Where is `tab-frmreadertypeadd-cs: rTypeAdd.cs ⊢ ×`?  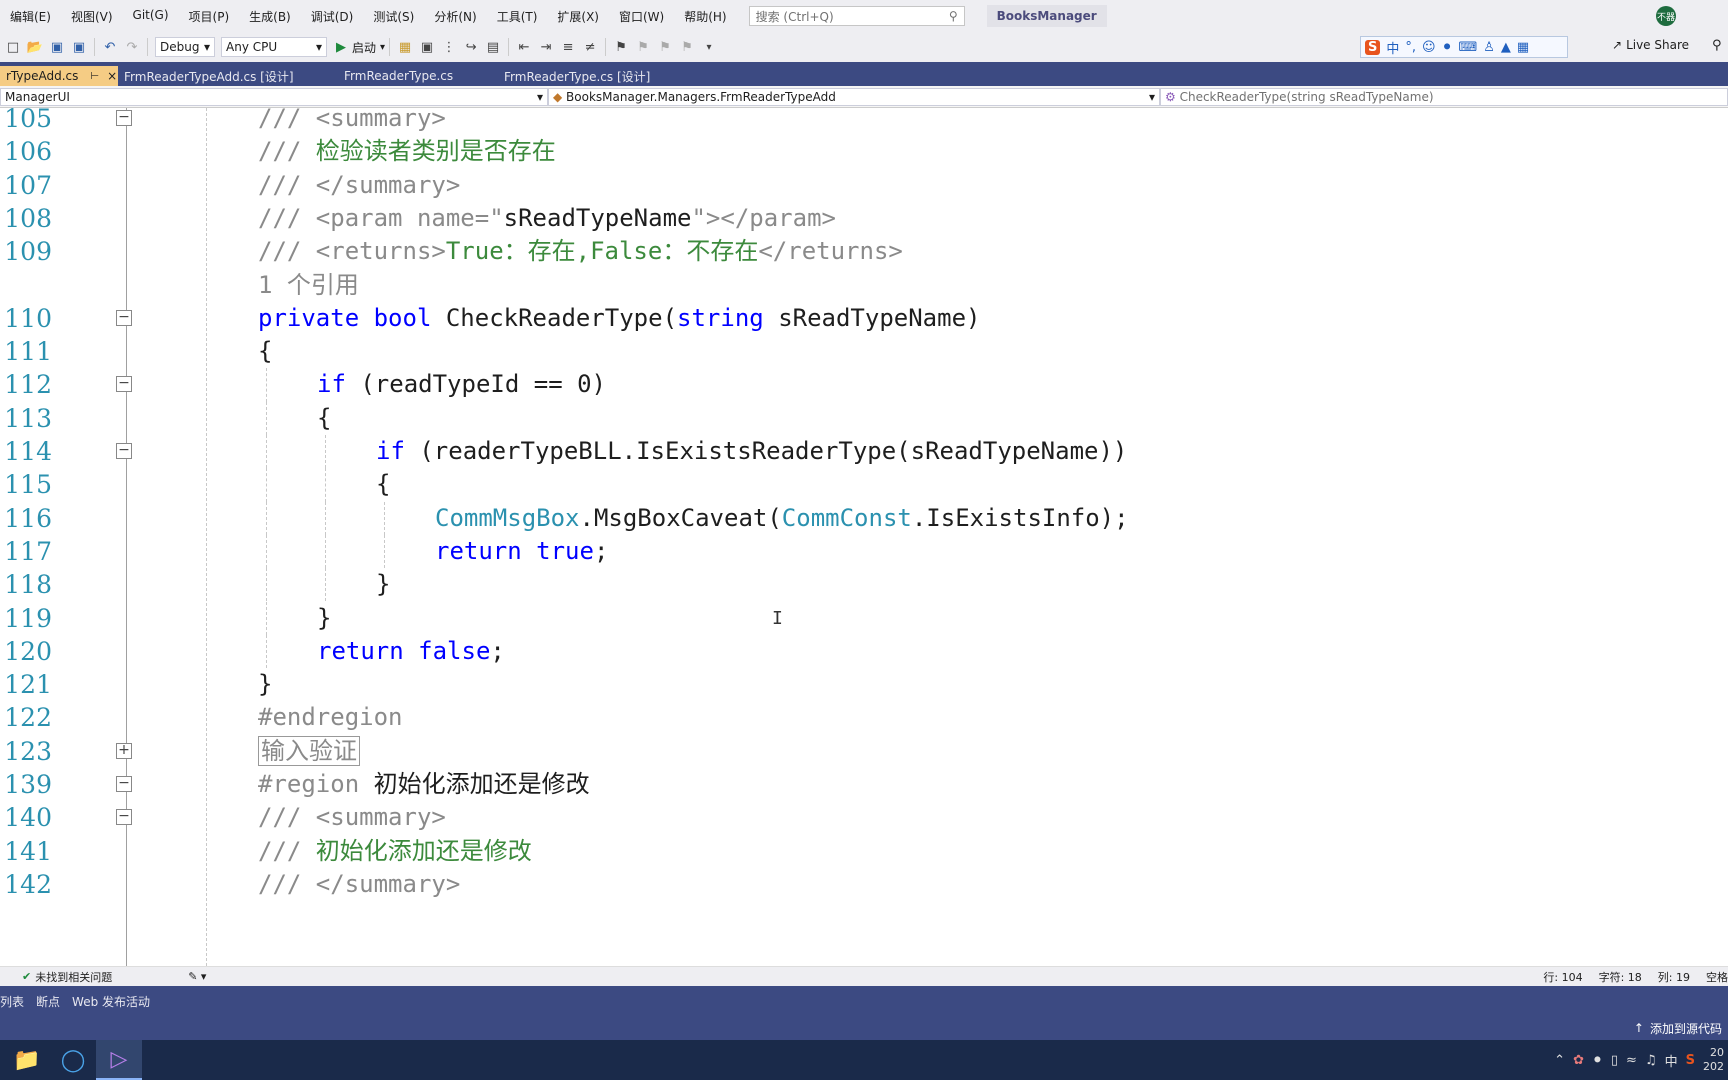
tab-frmreadertypeadd-cs: rTypeAdd.cs ⊢ × is located at coordinates (59, 76).